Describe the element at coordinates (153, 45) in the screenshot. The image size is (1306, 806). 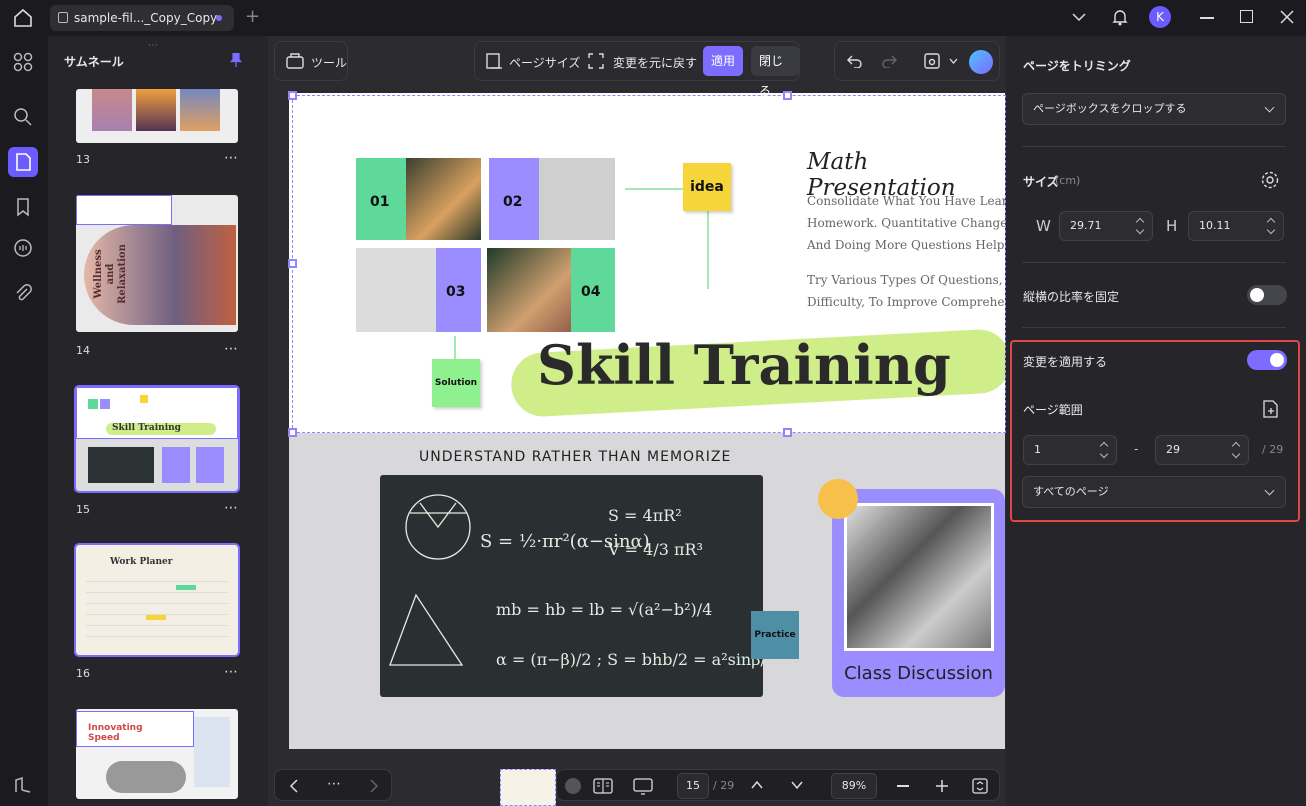
I see `drag-handle: ⋯` at that location.